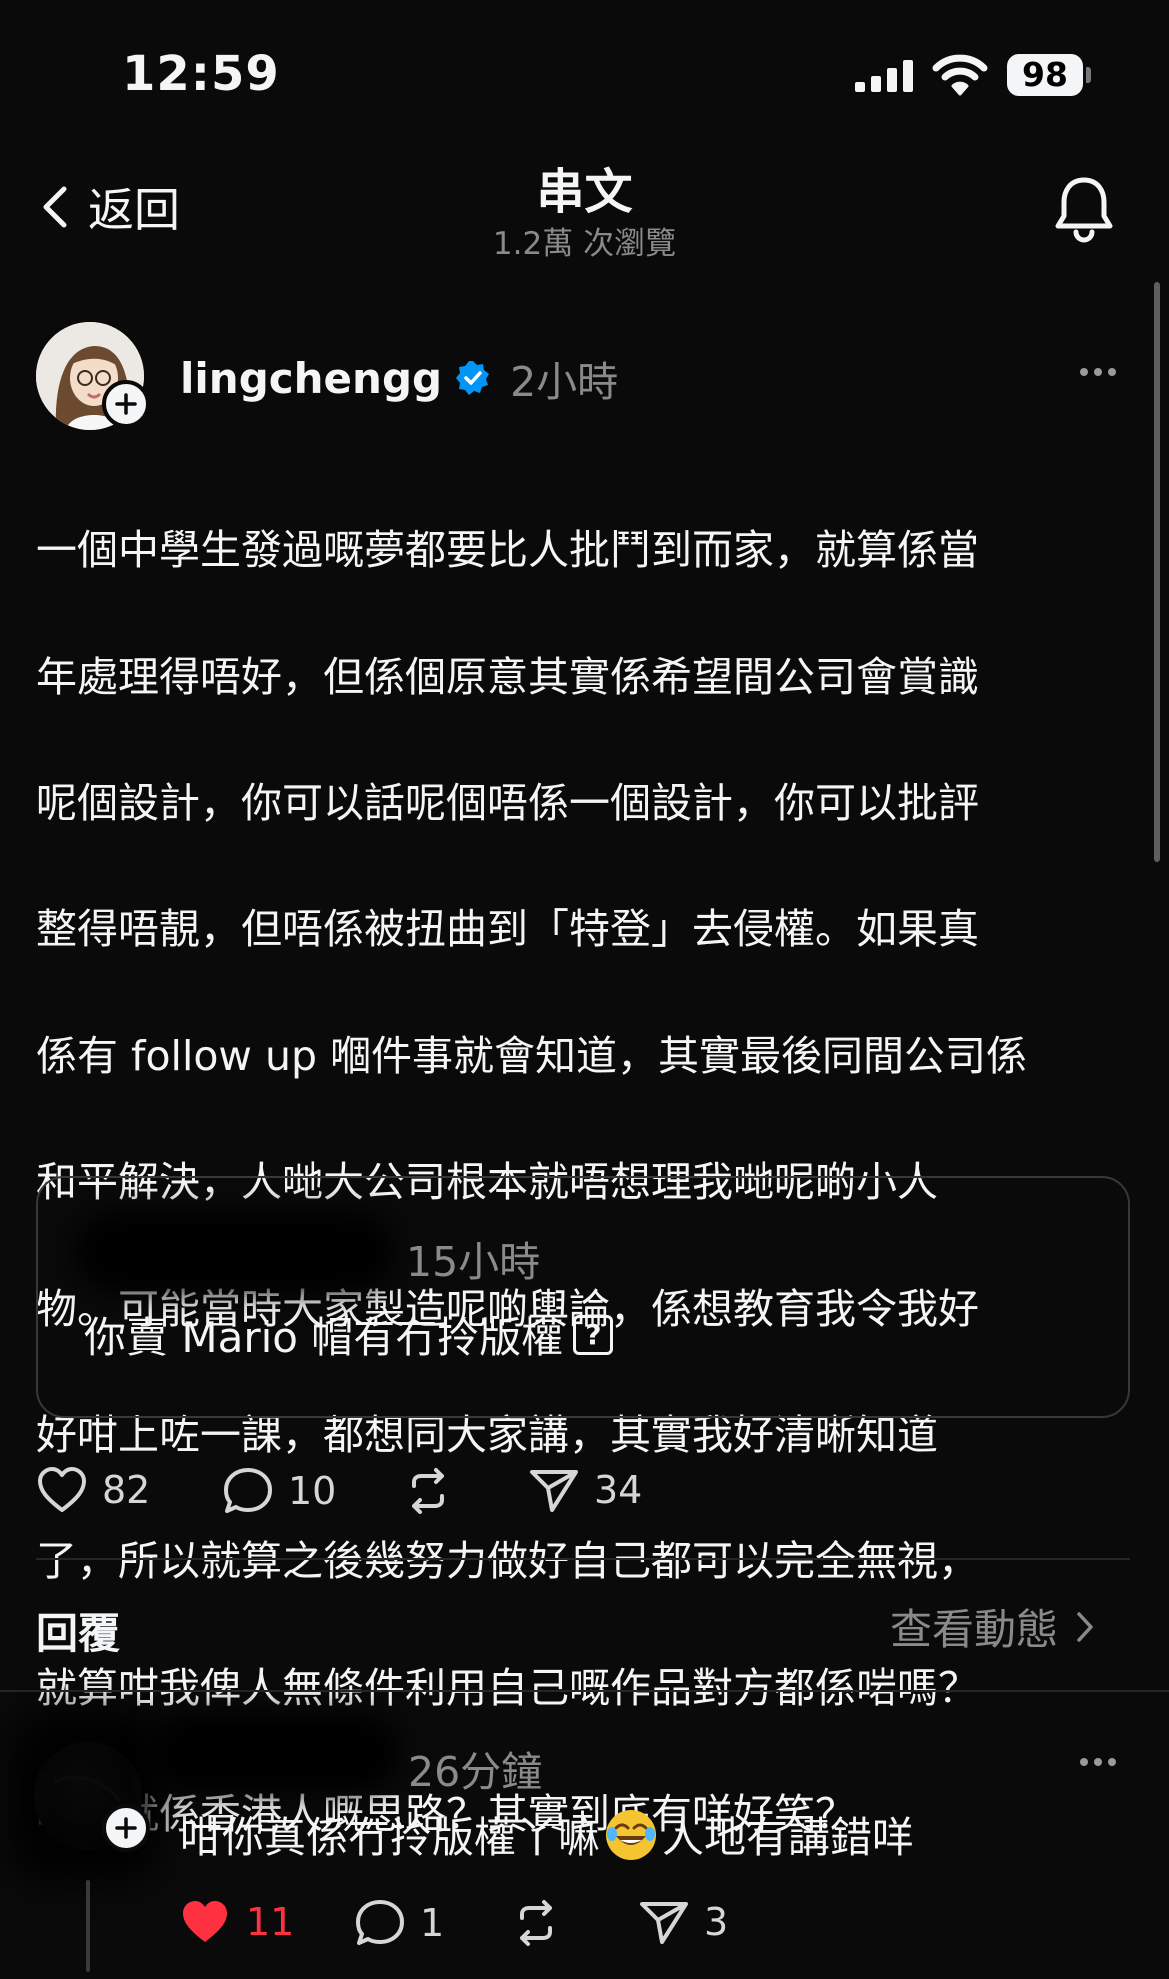 This screenshot has height=1979, width=1169. What do you see at coordinates (126, 1490) in the screenshot?
I see `like-count: 82` at bounding box center [126, 1490].